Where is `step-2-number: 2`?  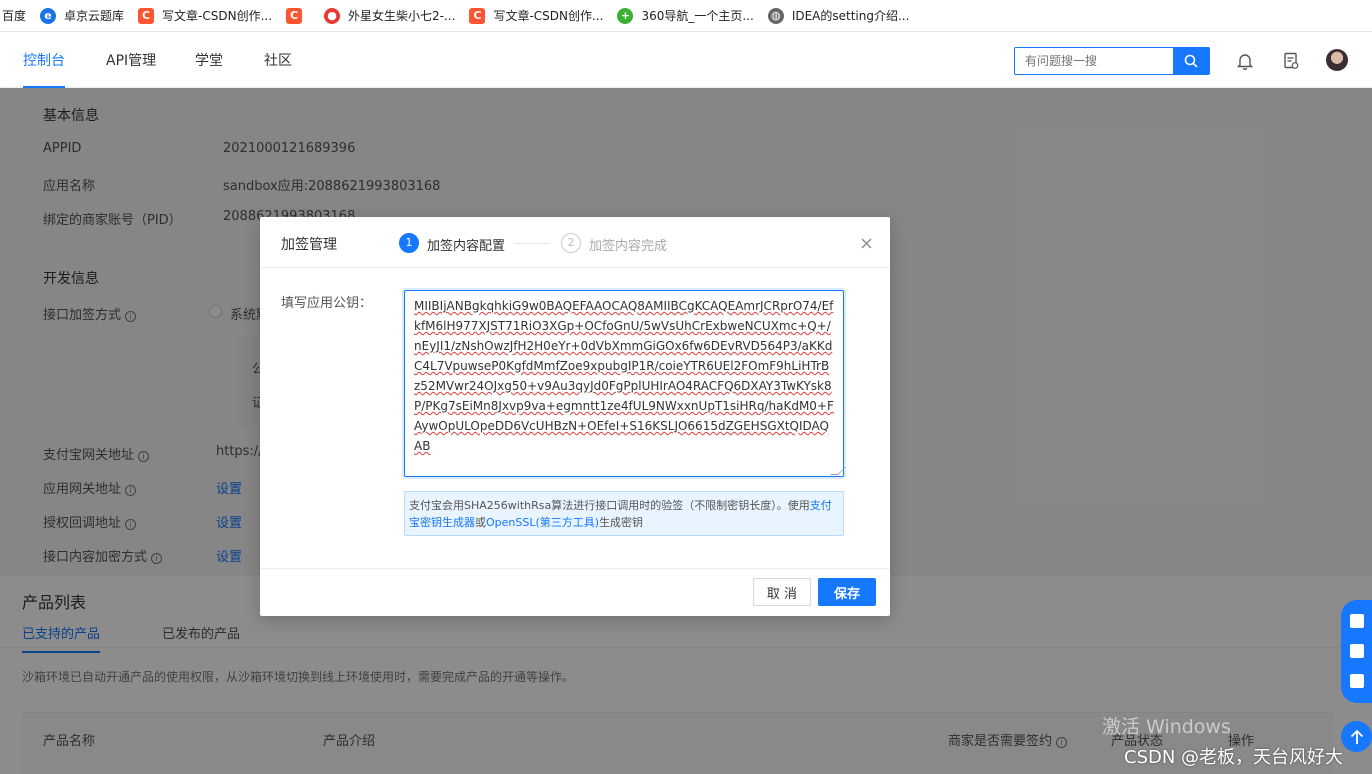
step-2-number: 2 is located at coordinates (571, 243).